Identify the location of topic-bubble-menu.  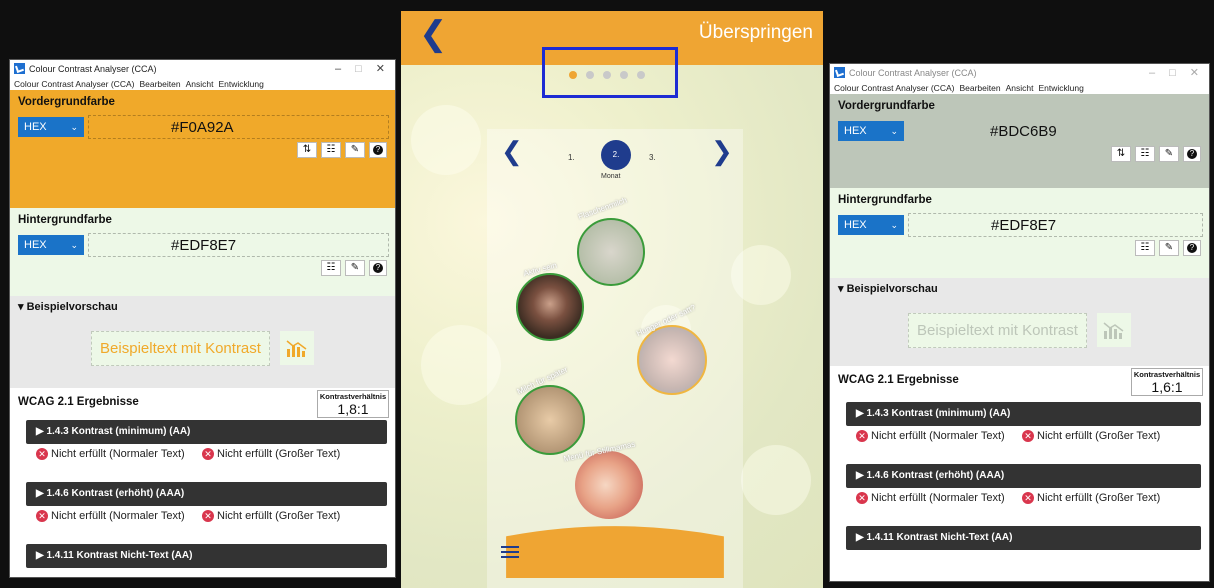
(609, 485).